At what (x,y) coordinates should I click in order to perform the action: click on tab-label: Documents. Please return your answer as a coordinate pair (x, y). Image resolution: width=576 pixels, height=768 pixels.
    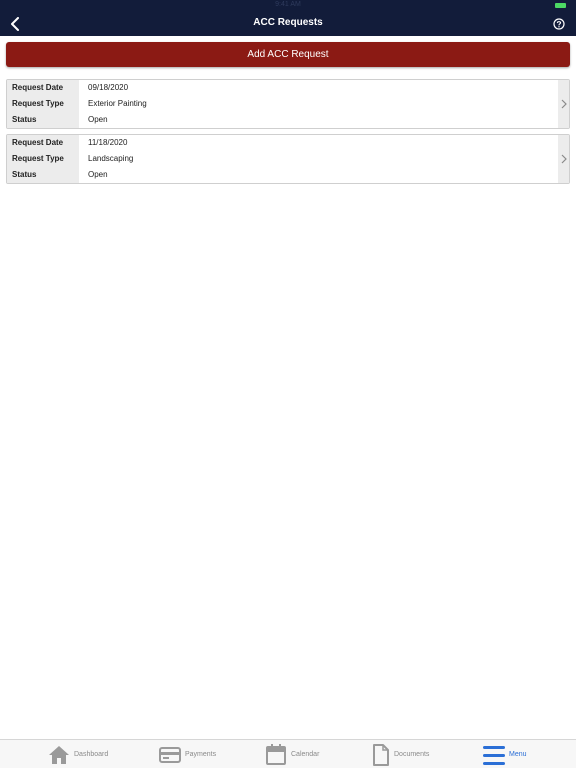
    Looking at the image, I should click on (412, 754).